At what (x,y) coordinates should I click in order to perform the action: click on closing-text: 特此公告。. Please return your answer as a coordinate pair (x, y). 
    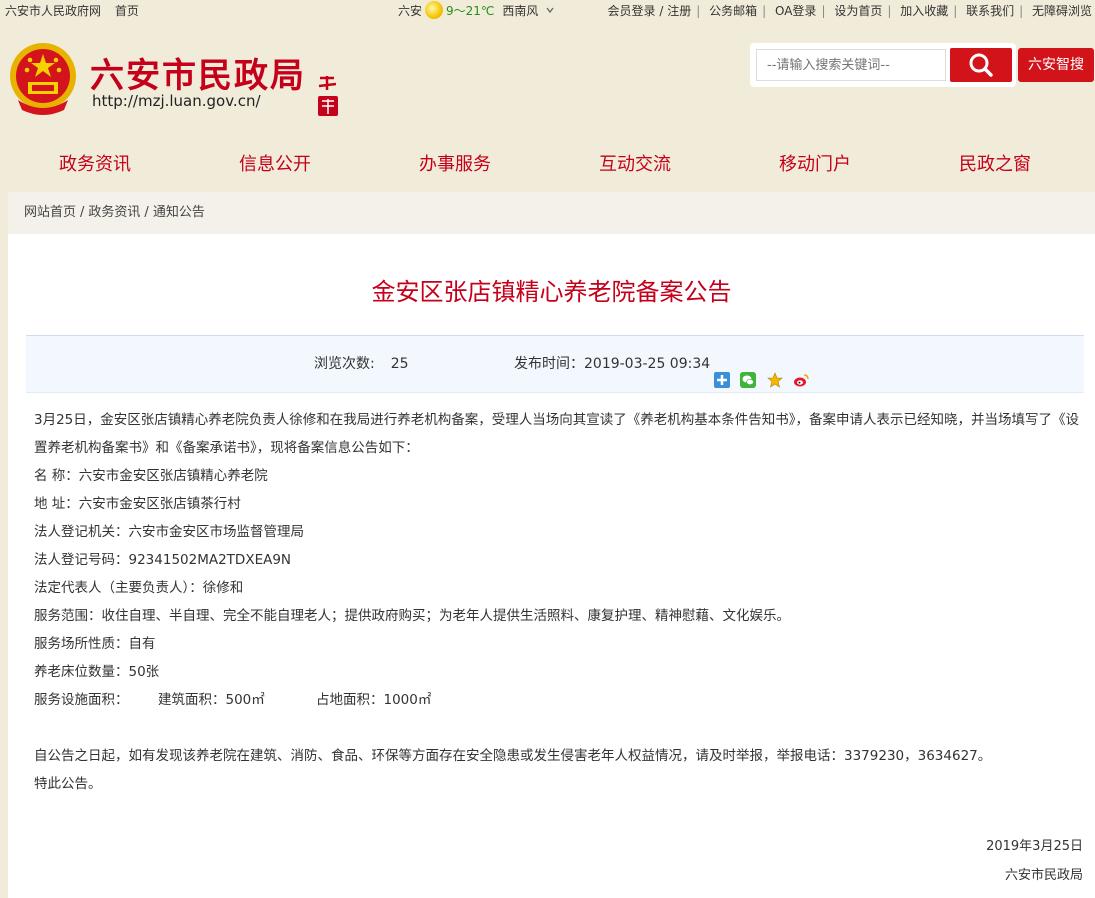
    Looking at the image, I should click on (68, 784).